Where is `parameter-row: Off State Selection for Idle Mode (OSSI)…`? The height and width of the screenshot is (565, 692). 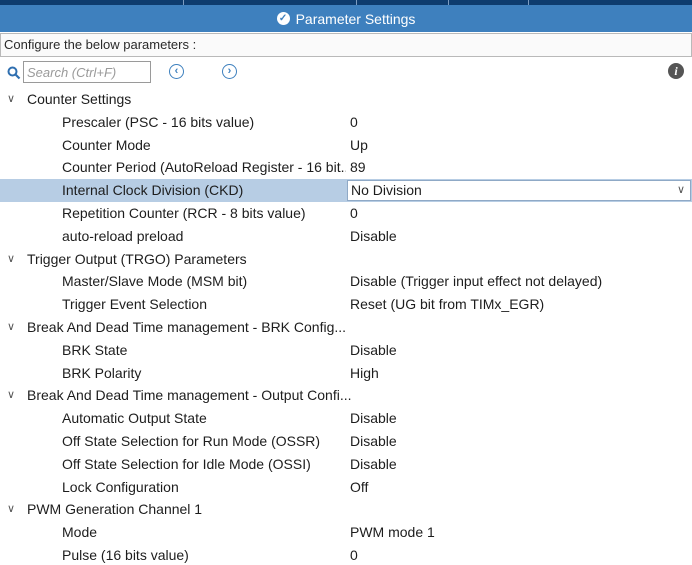 parameter-row: Off State Selection for Idle Mode (OSSI)… is located at coordinates (346, 464).